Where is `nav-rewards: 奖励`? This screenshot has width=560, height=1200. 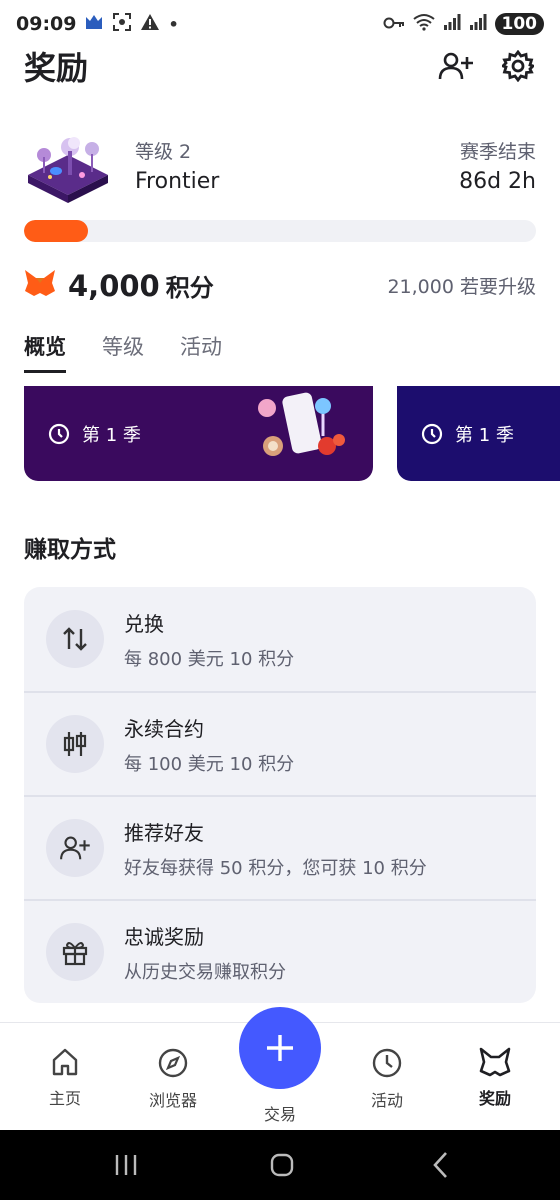 nav-rewards: 奖励 is located at coordinates (495, 1078).